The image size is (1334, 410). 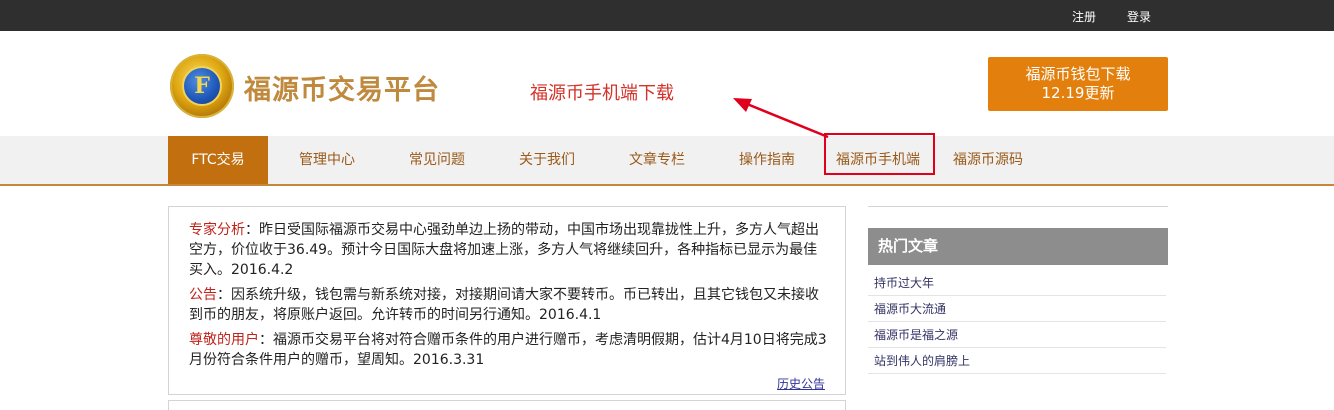 I want to click on top-bar: 注册 登录, so click(x=667, y=15).